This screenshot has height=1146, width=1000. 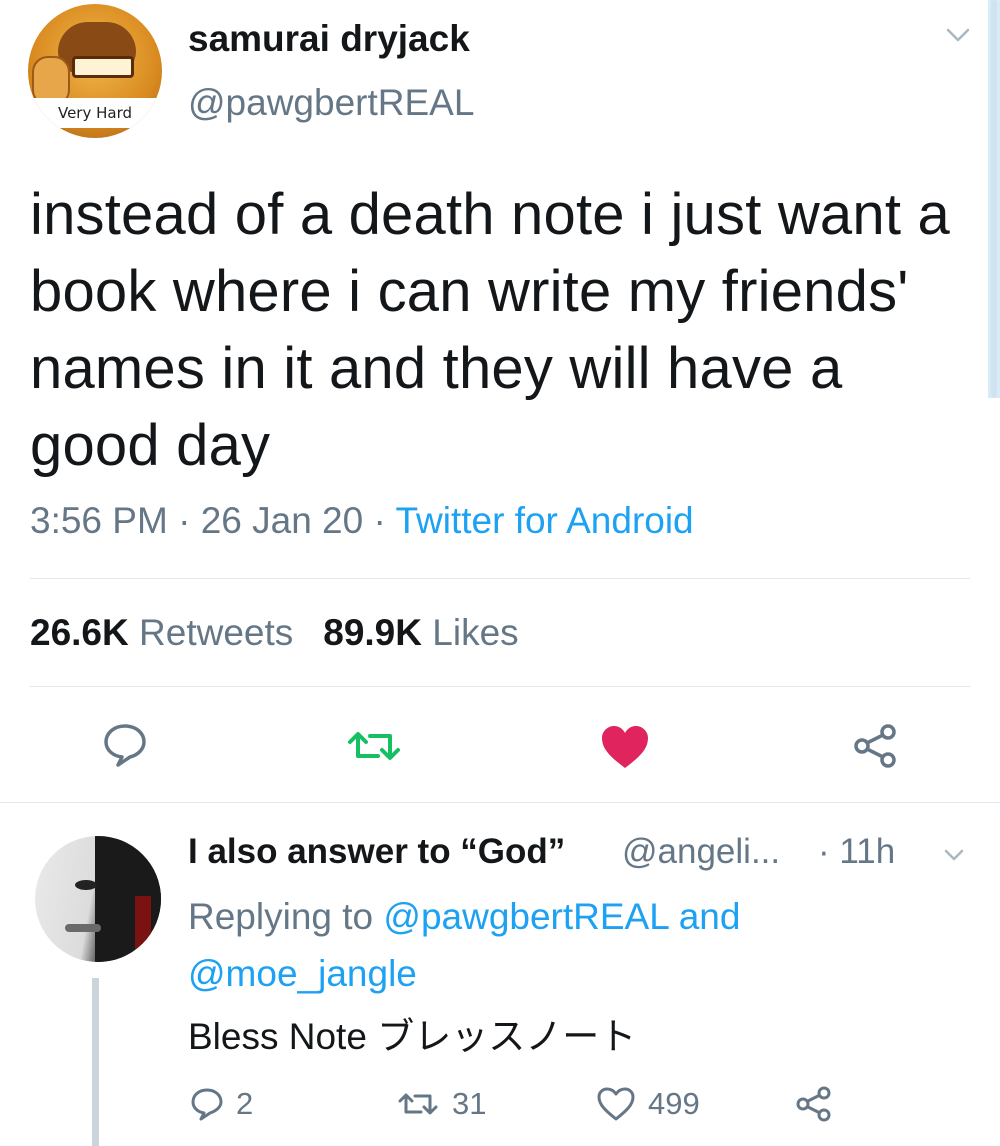 What do you see at coordinates (207, 1104) in the screenshot?
I see `speech-bubble-icon` at bounding box center [207, 1104].